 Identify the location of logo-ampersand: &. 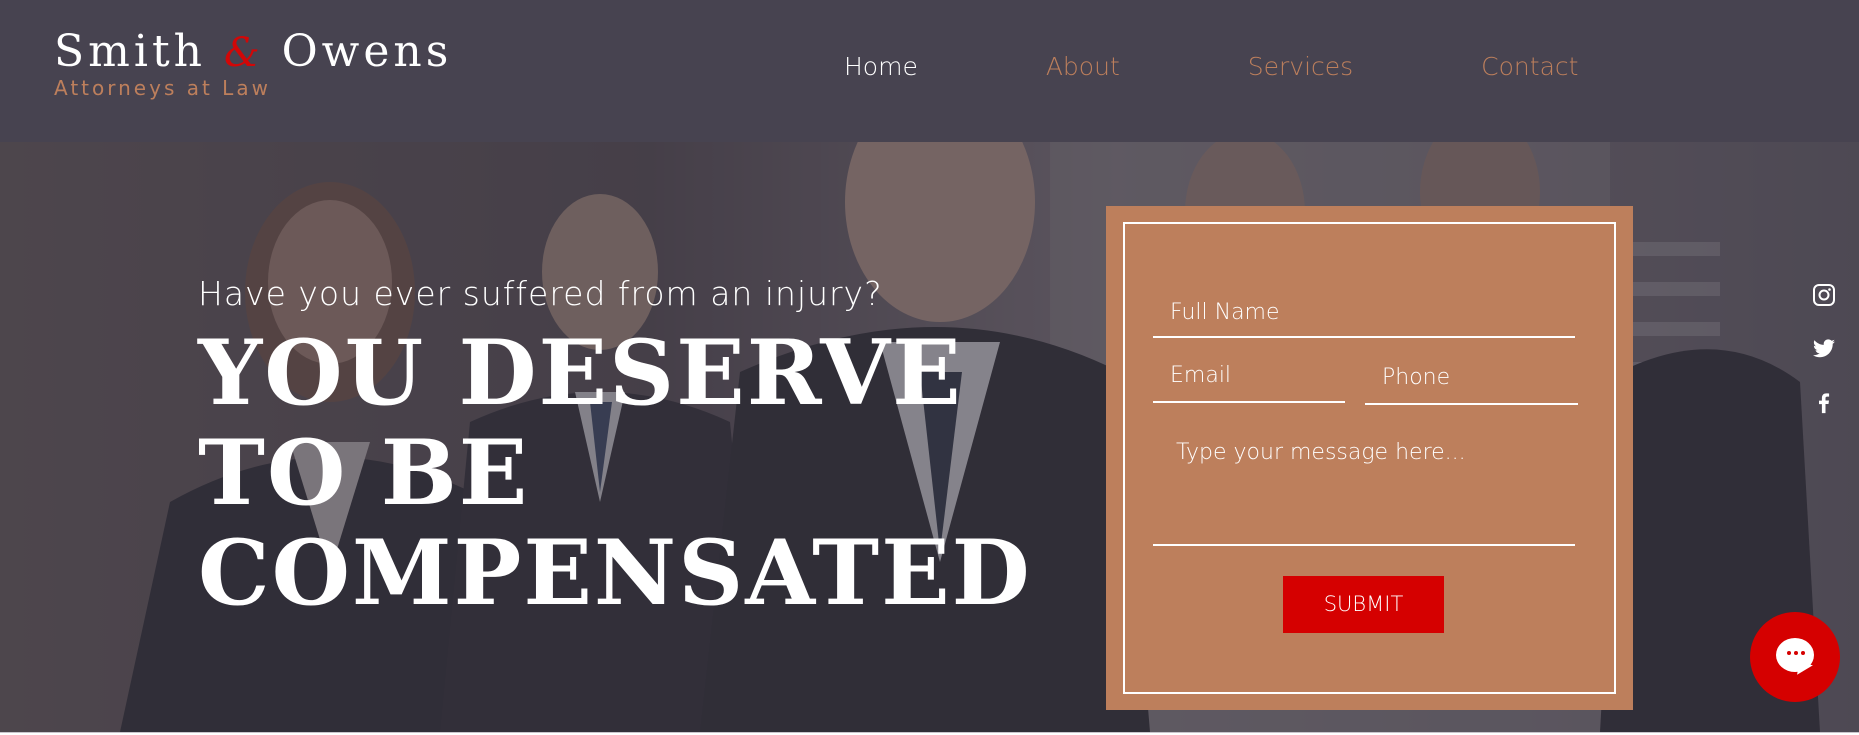
(243, 53).